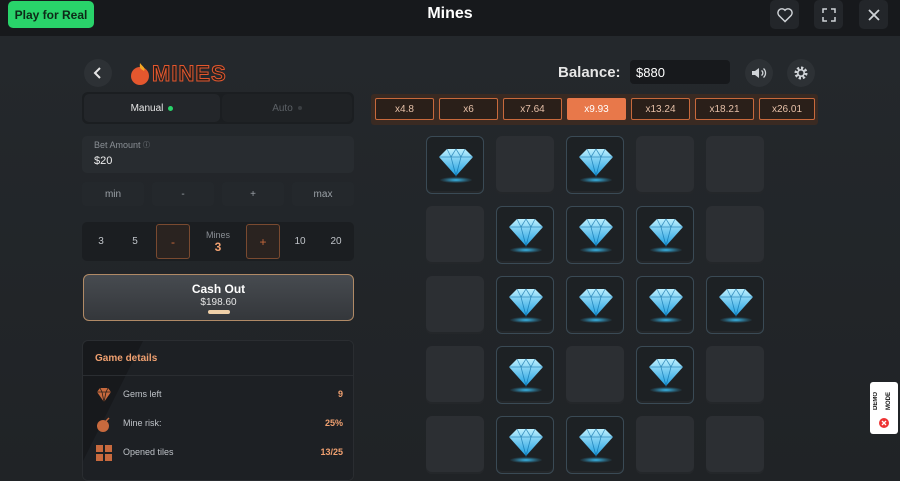 The width and height of the screenshot is (900, 481). I want to click on game-logo: MINES, so click(177, 74).